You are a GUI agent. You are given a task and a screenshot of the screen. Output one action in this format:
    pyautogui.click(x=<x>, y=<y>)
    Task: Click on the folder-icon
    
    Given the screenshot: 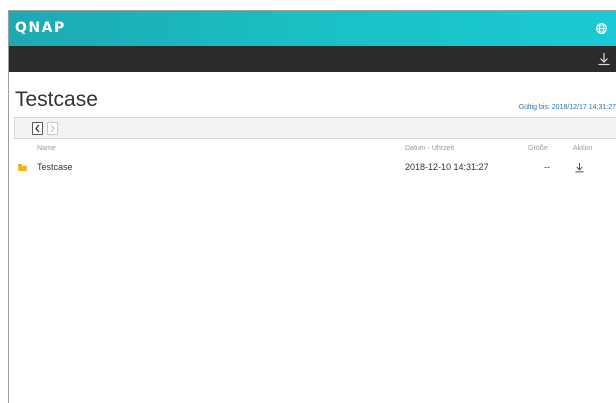 What is the action you would take?
    pyautogui.click(x=22, y=167)
    